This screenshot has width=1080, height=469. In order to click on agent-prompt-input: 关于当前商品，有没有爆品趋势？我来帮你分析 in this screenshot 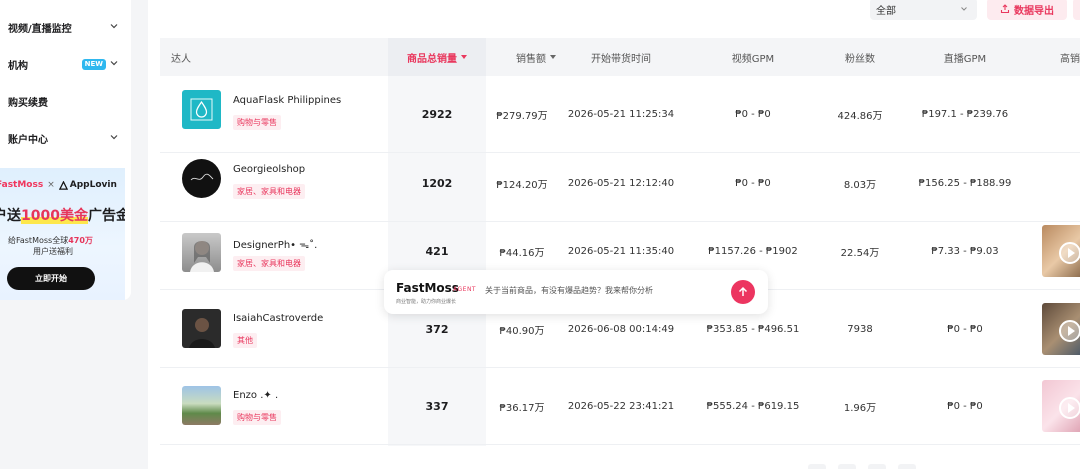, I will do `click(569, 290)`.